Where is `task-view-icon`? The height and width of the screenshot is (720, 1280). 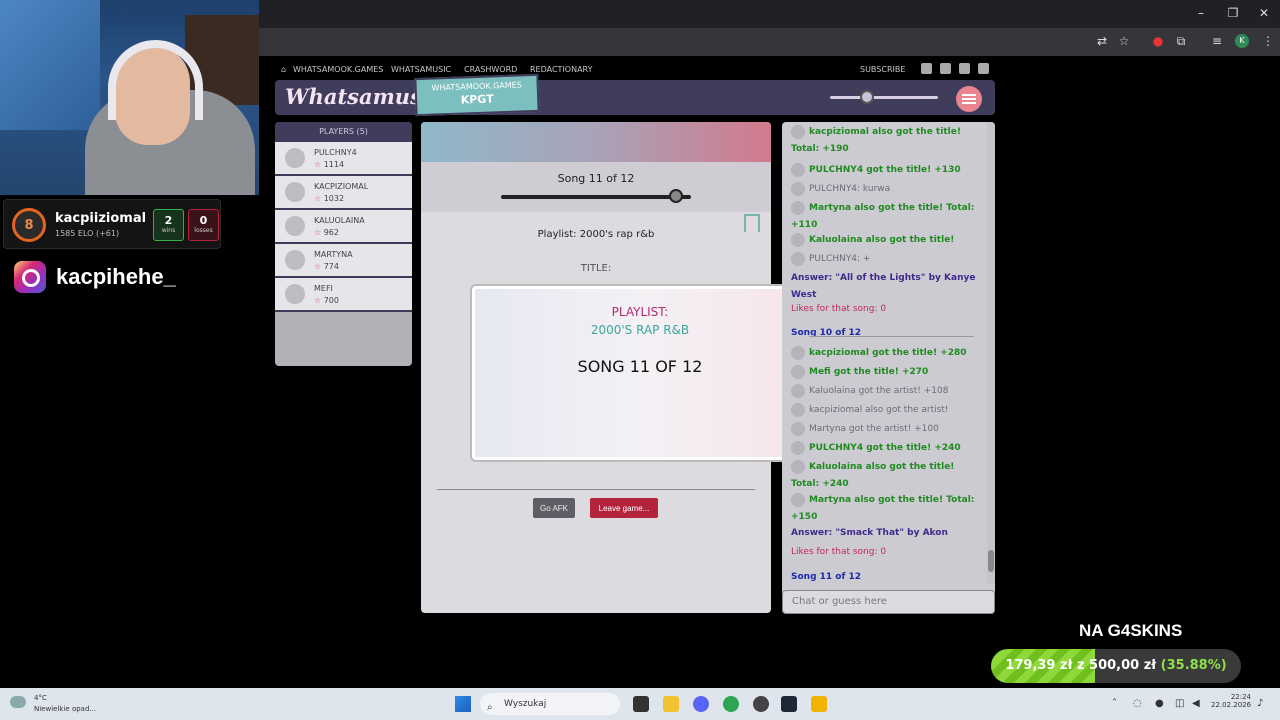 task-view-icon is located at coordinates (641, 704).